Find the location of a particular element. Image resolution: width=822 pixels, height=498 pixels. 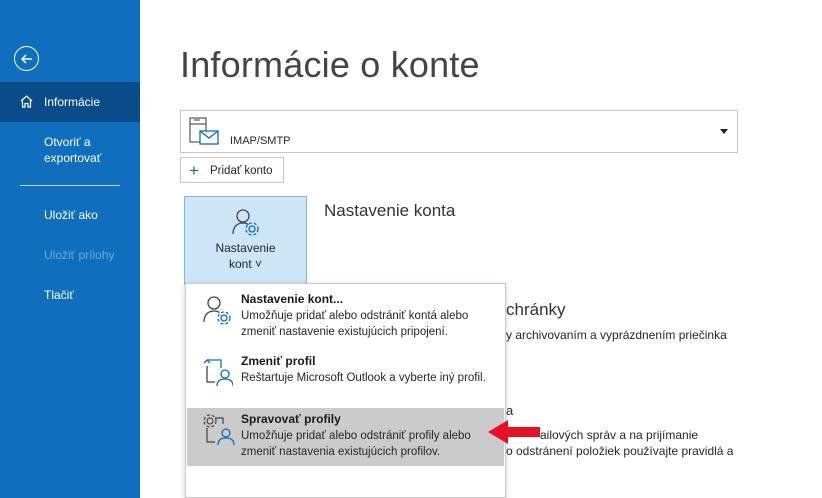

manage-profiles-icon is located at coordinates (219, 430).